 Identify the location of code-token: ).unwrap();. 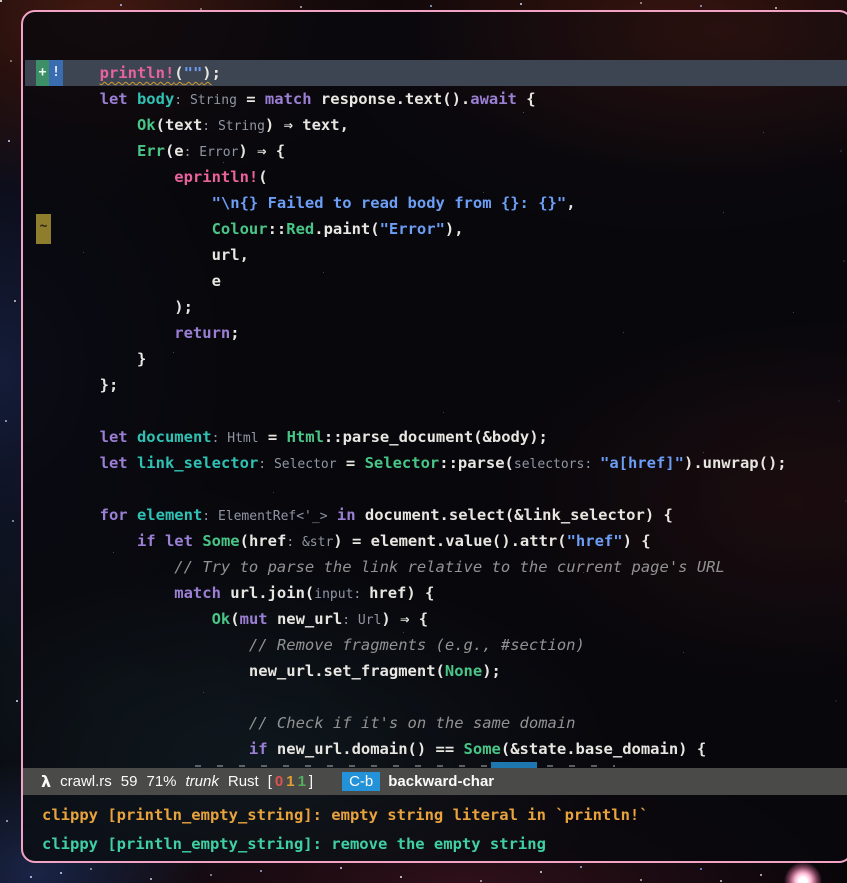
(735, 463).